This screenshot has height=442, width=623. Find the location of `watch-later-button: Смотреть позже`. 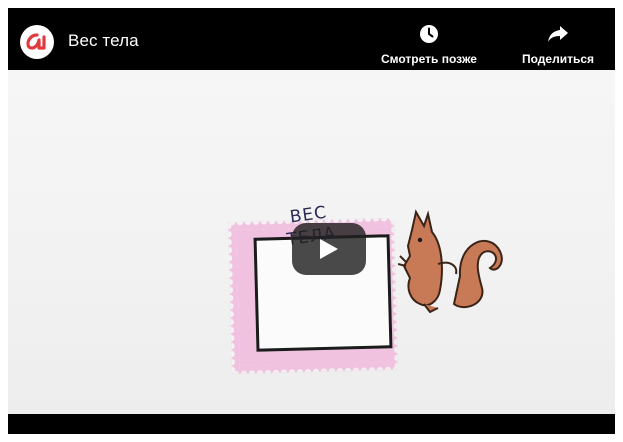

watch-later-button: Смотреть позже is located at coordinates (429, 44).